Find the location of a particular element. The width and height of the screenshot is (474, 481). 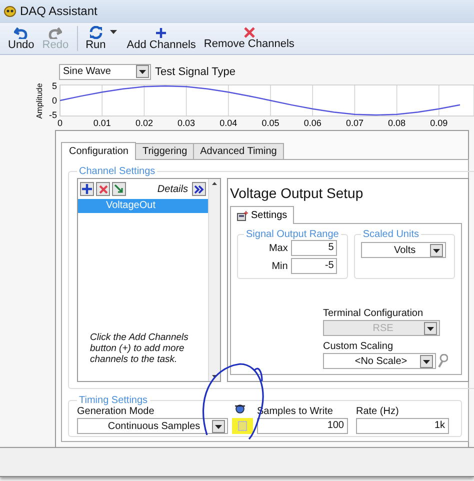

field-label: Max is located at coordinates (278, 248).